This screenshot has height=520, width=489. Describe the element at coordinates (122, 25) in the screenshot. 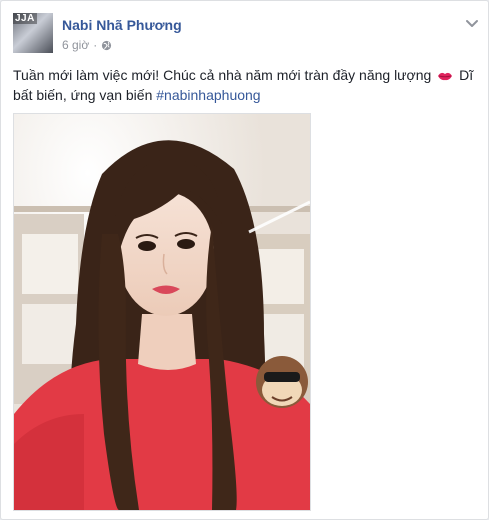

I see `author-name: Nabi Nhã Phương` at that location.